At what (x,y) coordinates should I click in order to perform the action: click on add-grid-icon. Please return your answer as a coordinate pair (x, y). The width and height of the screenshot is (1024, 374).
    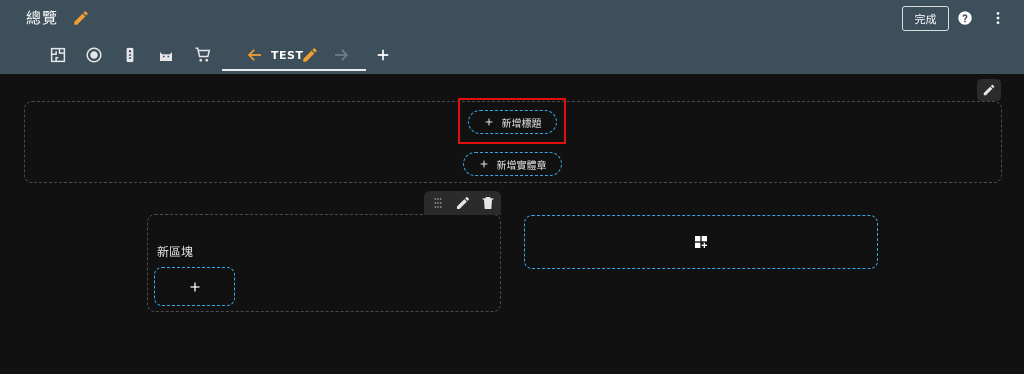
    Looking at the image, I should click on (701, 242).